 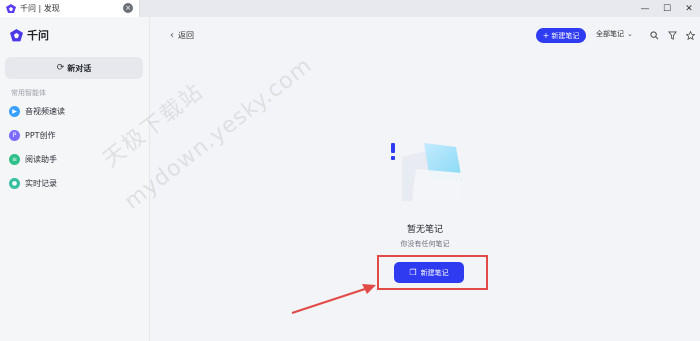 I want to click on new-note-top-button: + 新建笔记, so click(x=561, y=35).